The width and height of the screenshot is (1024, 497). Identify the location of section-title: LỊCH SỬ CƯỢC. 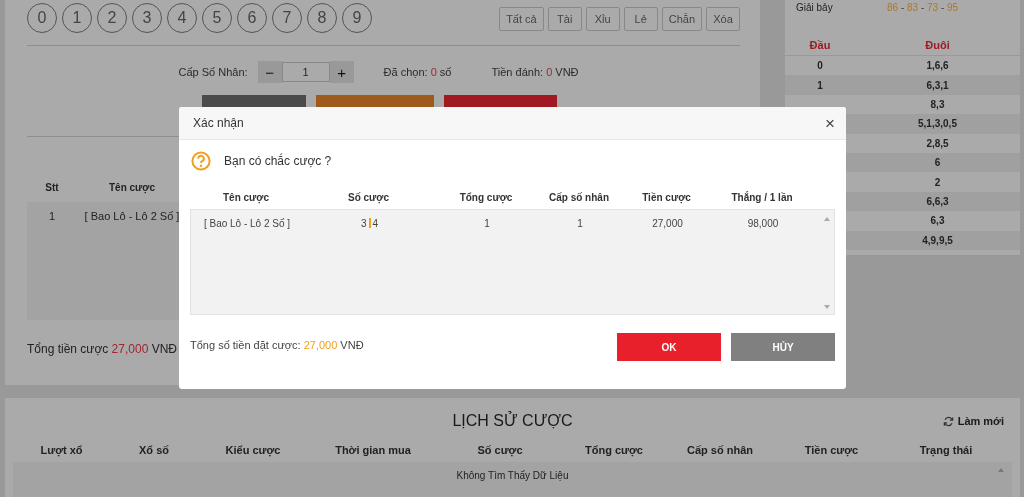
(512, 421).